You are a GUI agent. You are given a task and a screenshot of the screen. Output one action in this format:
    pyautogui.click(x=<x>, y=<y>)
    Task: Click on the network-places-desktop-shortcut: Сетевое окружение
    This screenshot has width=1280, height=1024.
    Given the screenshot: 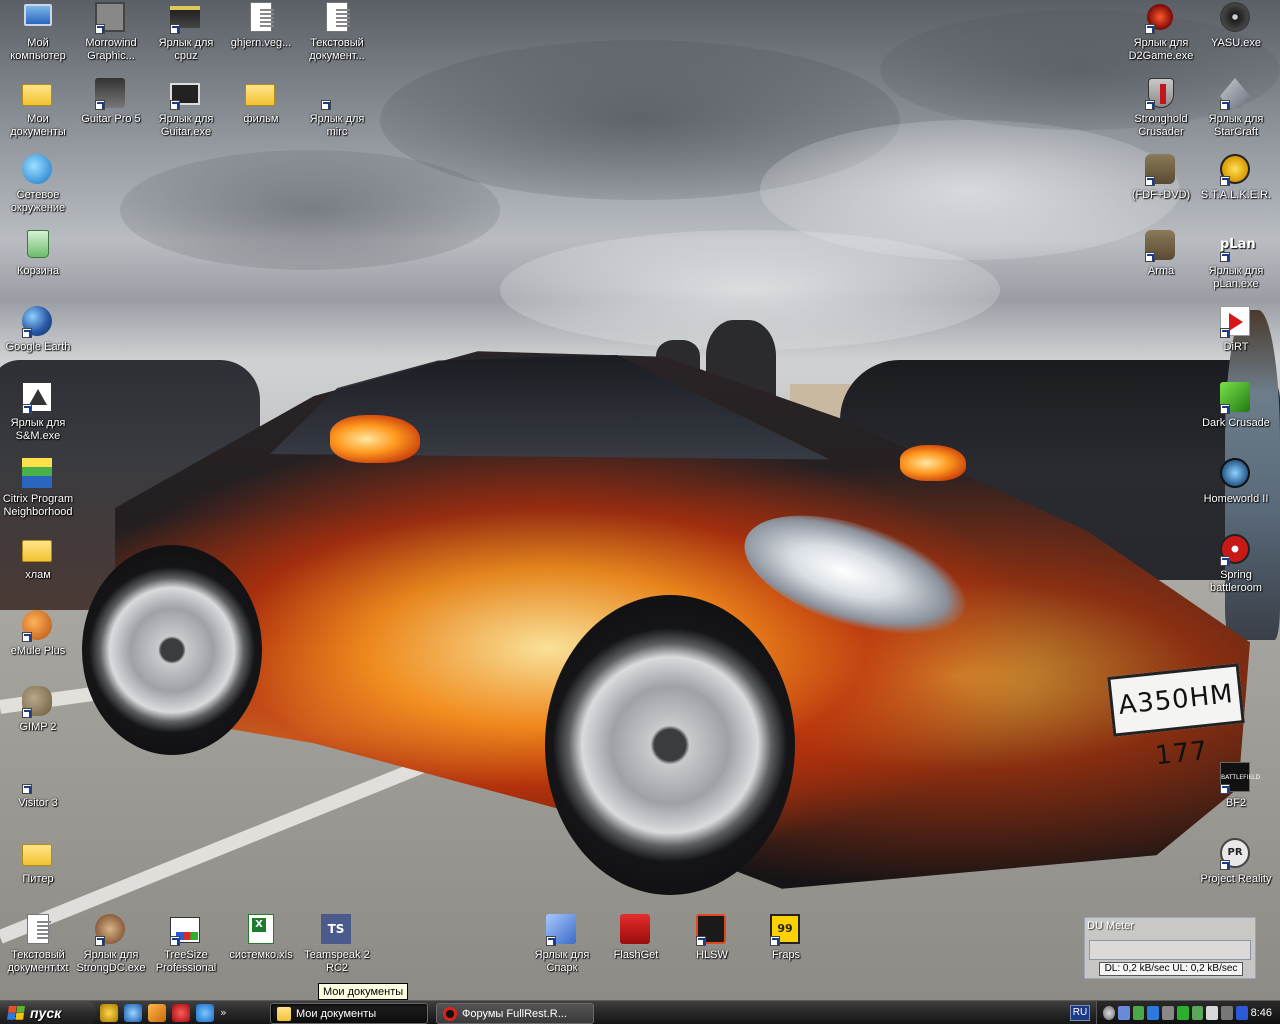 What is the action you would take?
    pyautogui.click(x=38, y=184)
    